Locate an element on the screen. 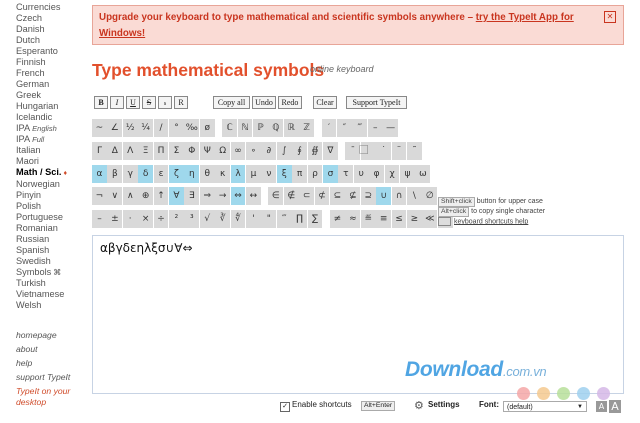  gear-icon: ⚙ is located at coordinates (419, 406).